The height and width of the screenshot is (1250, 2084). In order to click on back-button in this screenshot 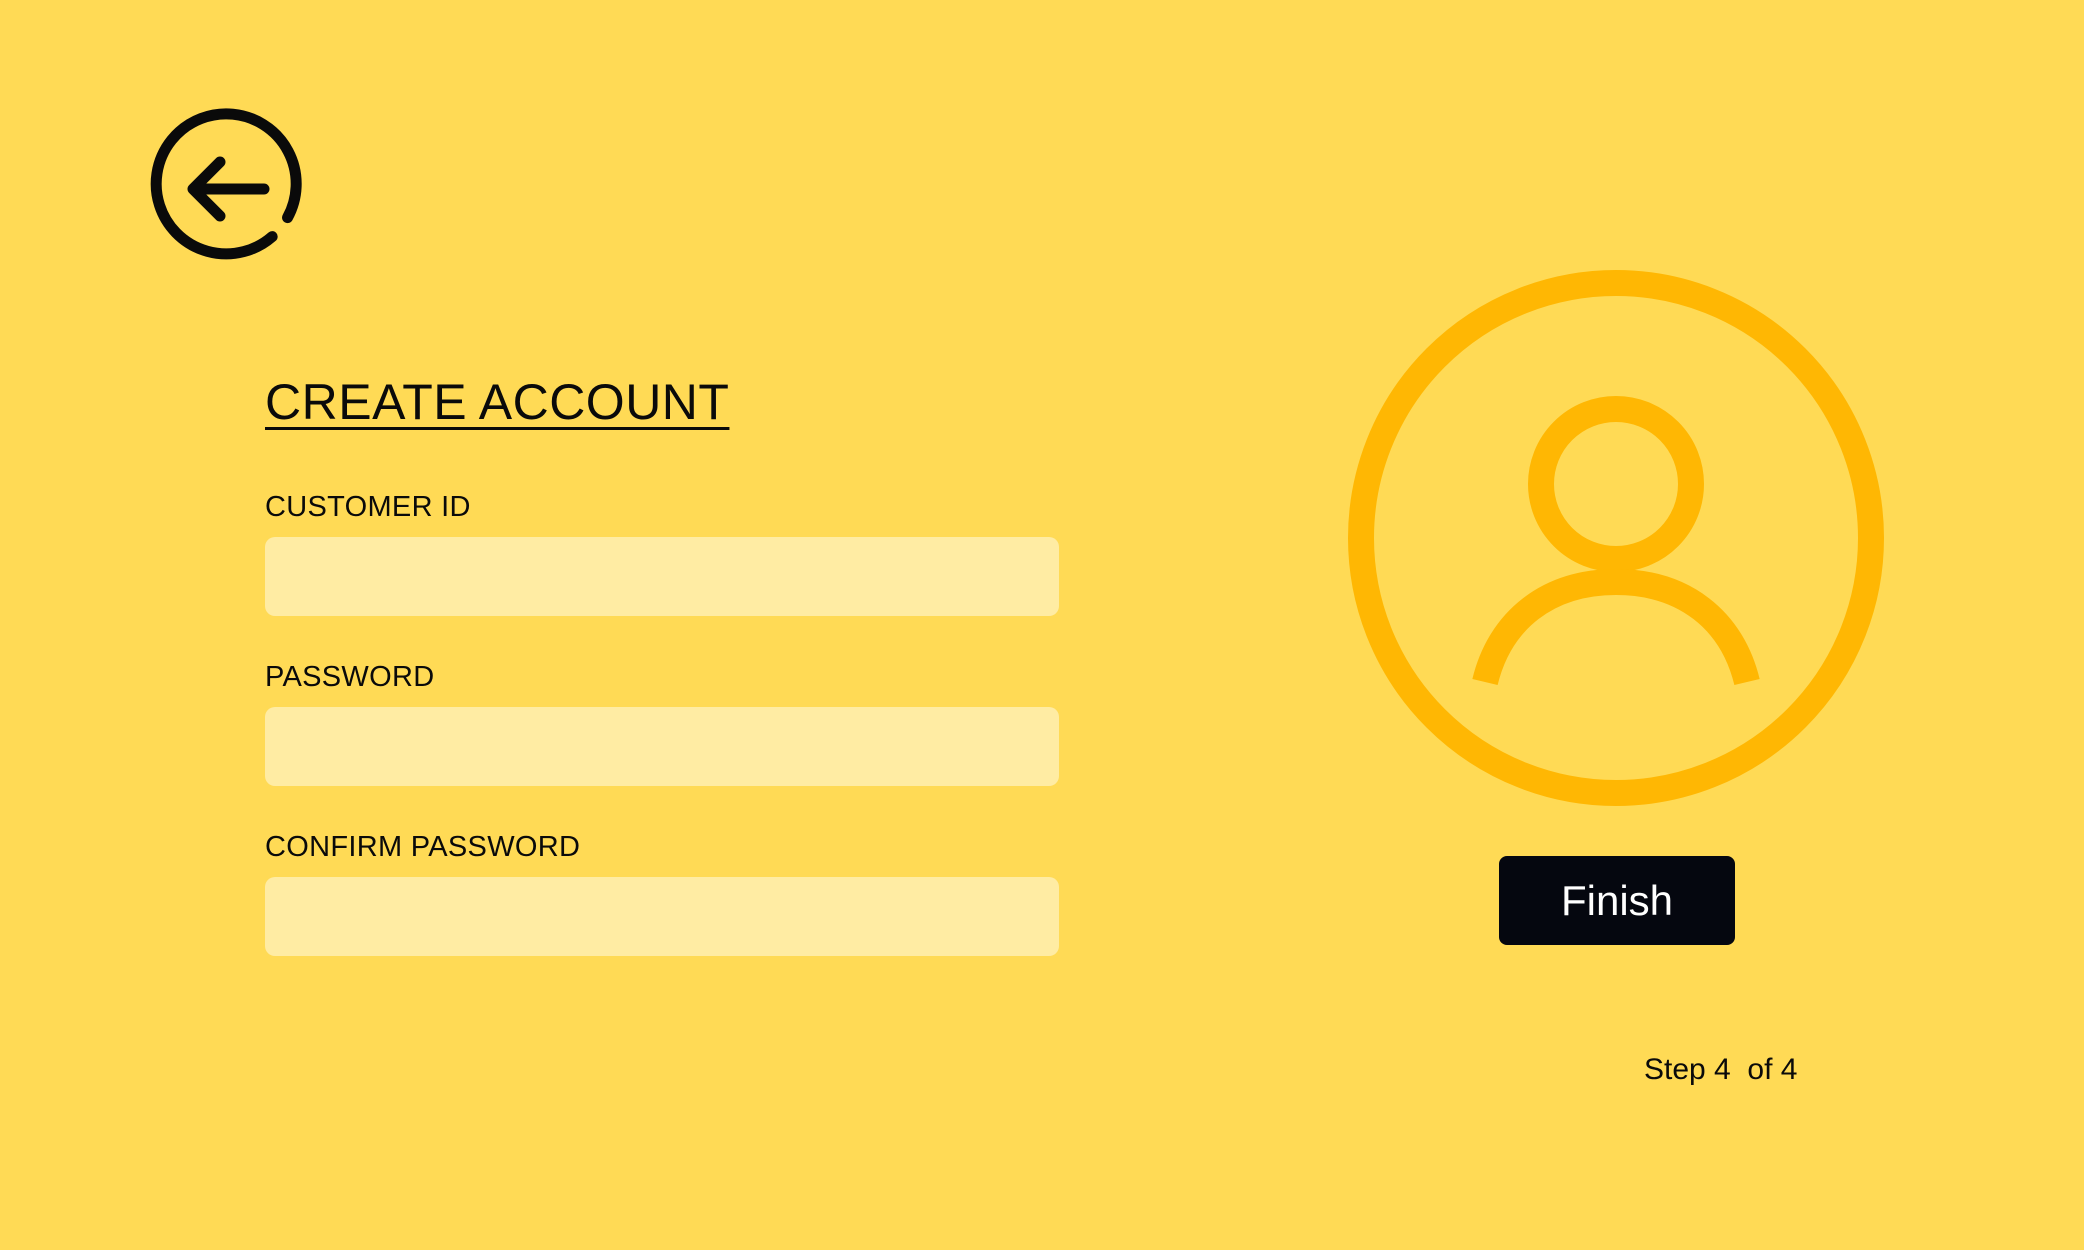, I will do `click(229, 189)`.